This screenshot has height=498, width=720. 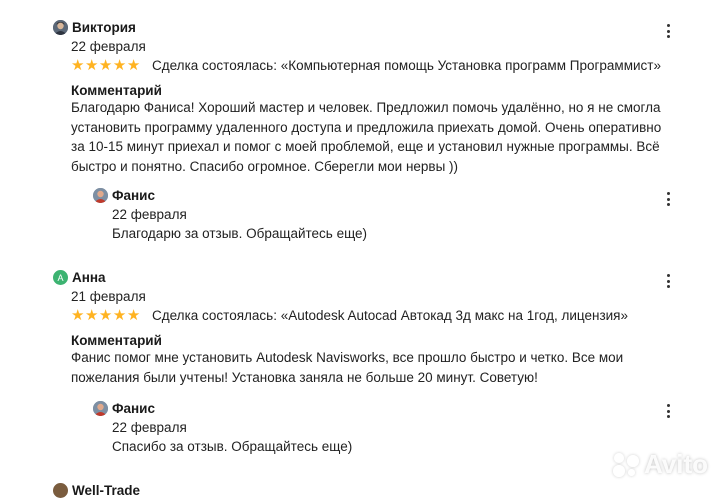 I want to click on avito-watermark: Avito, so click(x=660, y=464).